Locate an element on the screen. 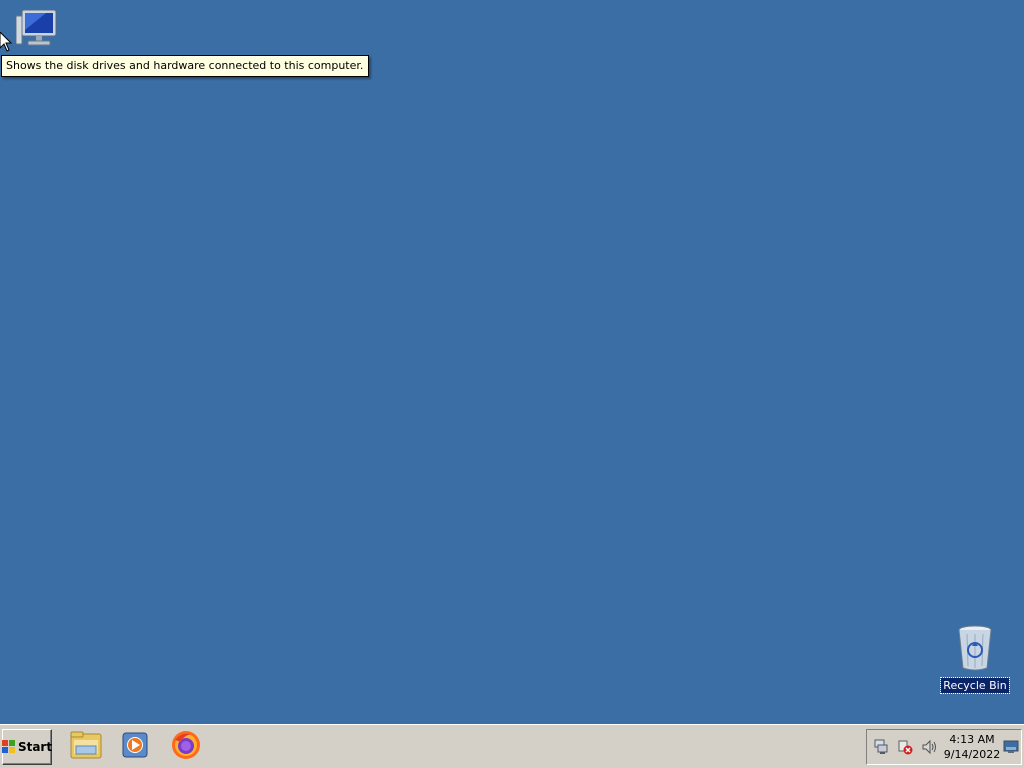  desktop-icon-recycle-bin: Recycle Bin is located at coordinates (975, 659).